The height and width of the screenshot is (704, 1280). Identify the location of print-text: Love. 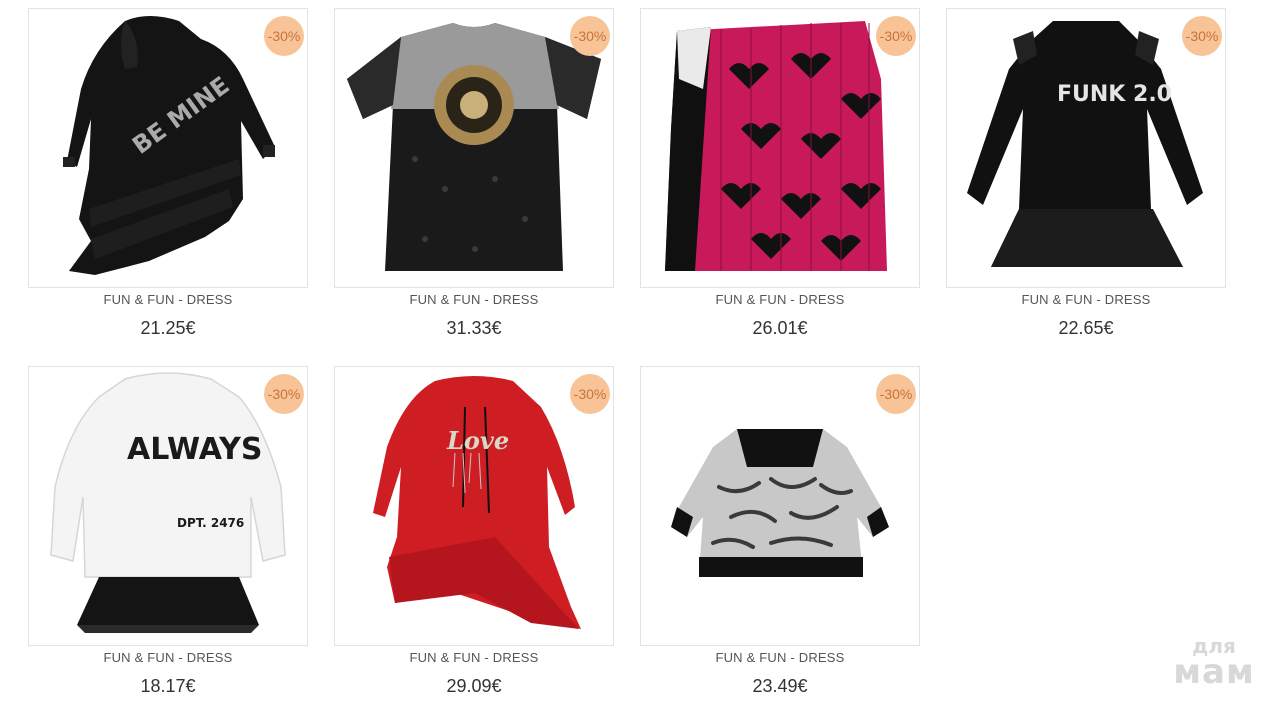
(477, 440).